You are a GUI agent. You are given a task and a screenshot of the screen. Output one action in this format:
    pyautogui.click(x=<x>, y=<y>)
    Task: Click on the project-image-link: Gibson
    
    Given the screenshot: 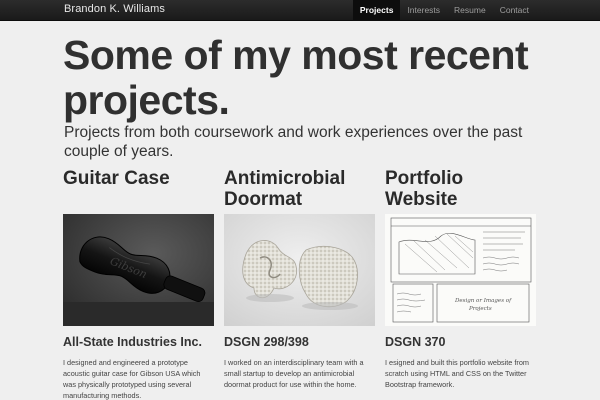 What is the action you would take?
    pyautogui.click(x=138, y=270)
    